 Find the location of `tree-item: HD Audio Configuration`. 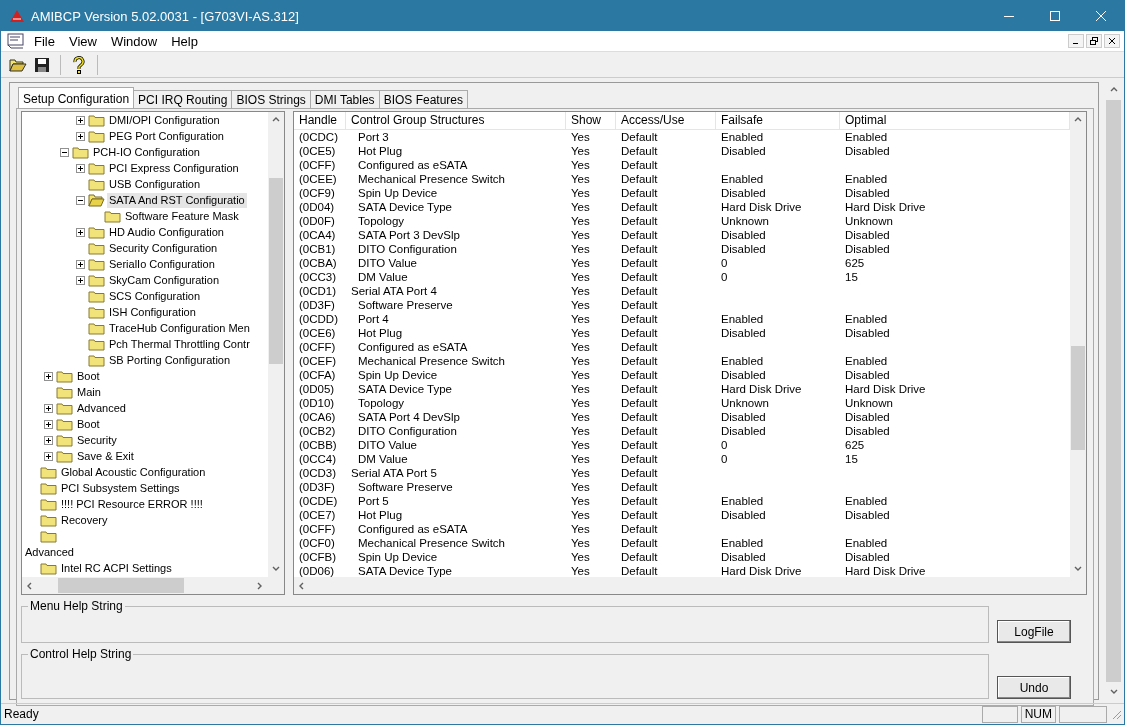

tree-item: HD Audio Configuration is located at coordinates (166, 232).